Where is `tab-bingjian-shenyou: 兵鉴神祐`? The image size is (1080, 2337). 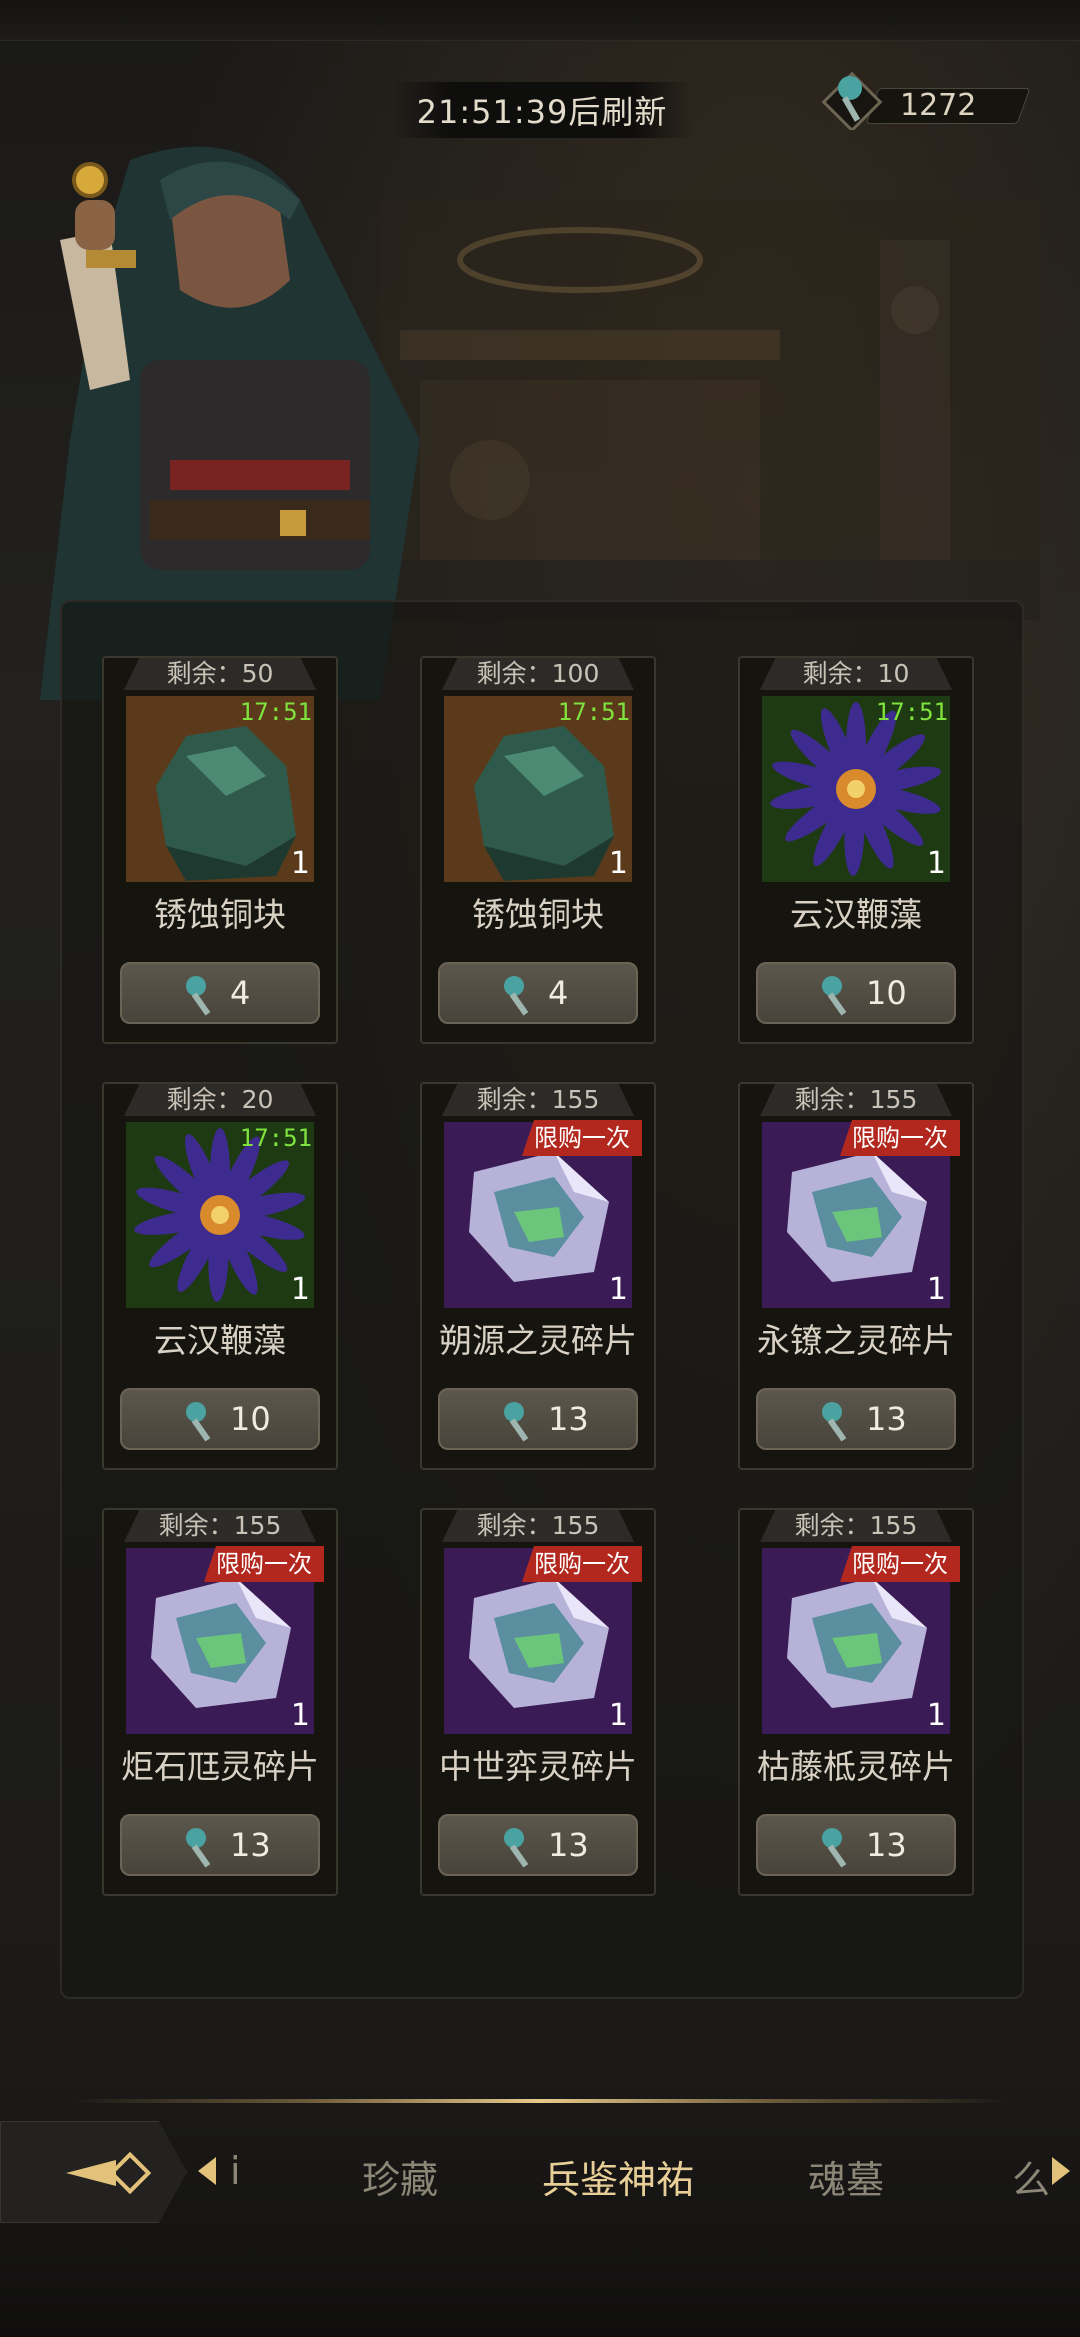 tab-bingjian-shenyou: 兵鉴神祐 is located at coordinates (618, 2176).